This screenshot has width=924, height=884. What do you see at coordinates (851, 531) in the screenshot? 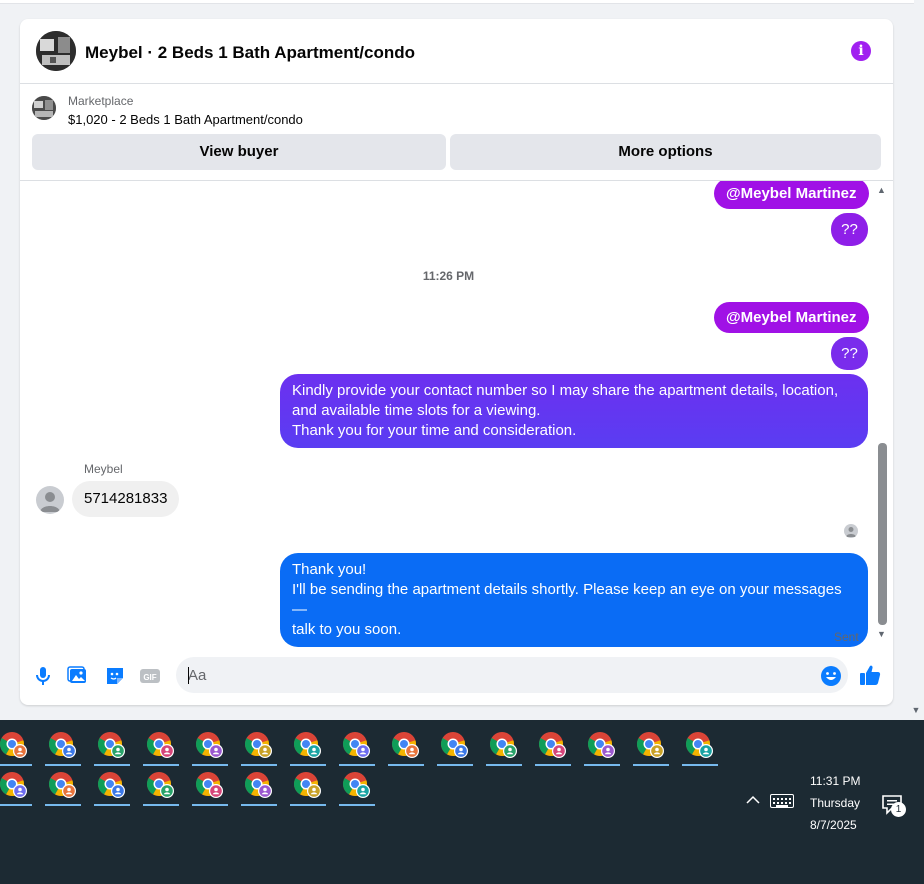
I see `seen-avatar` at bounding box center [851, 531].